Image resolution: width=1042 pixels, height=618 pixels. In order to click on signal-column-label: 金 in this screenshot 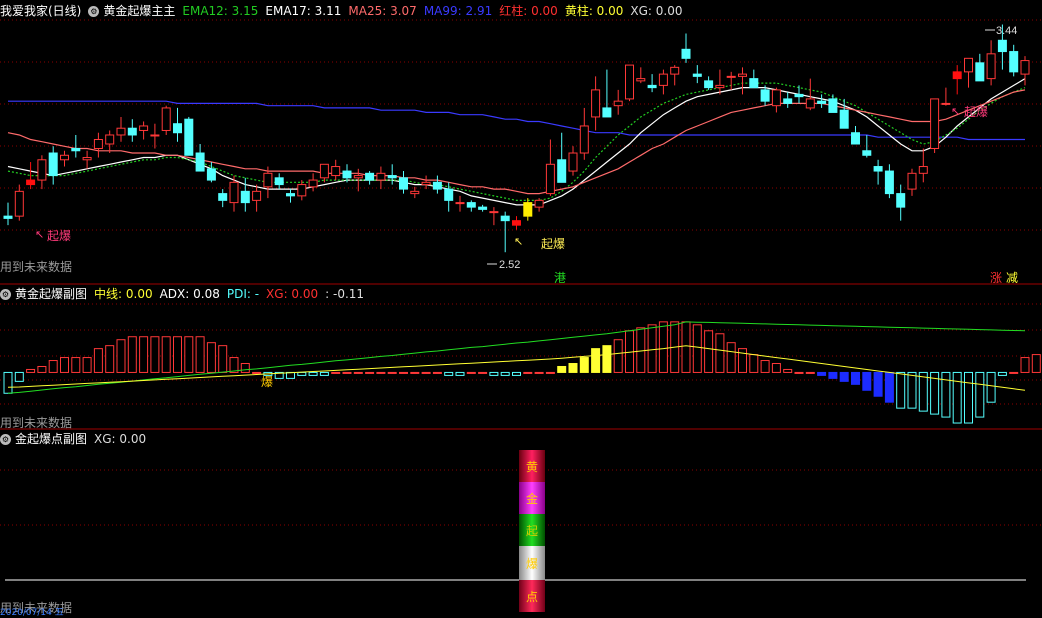, I will do `click(532, 498)`.